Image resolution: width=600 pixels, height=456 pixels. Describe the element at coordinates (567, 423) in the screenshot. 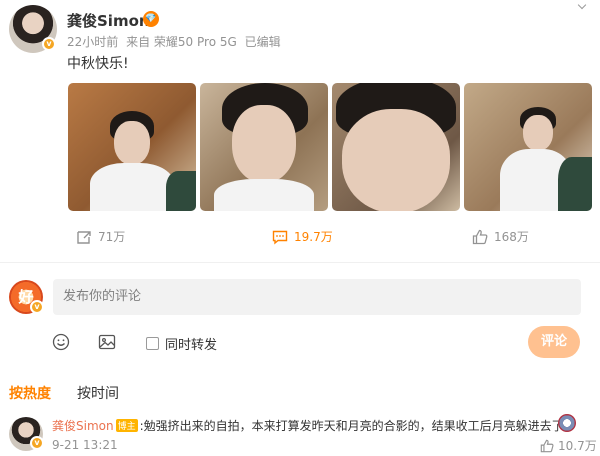

I see `sticker-icon` at that location.